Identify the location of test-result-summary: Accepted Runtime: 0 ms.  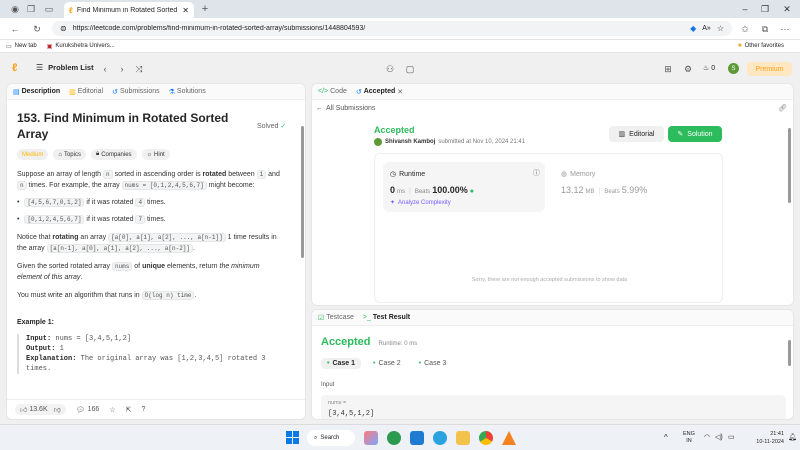
(369, 342).